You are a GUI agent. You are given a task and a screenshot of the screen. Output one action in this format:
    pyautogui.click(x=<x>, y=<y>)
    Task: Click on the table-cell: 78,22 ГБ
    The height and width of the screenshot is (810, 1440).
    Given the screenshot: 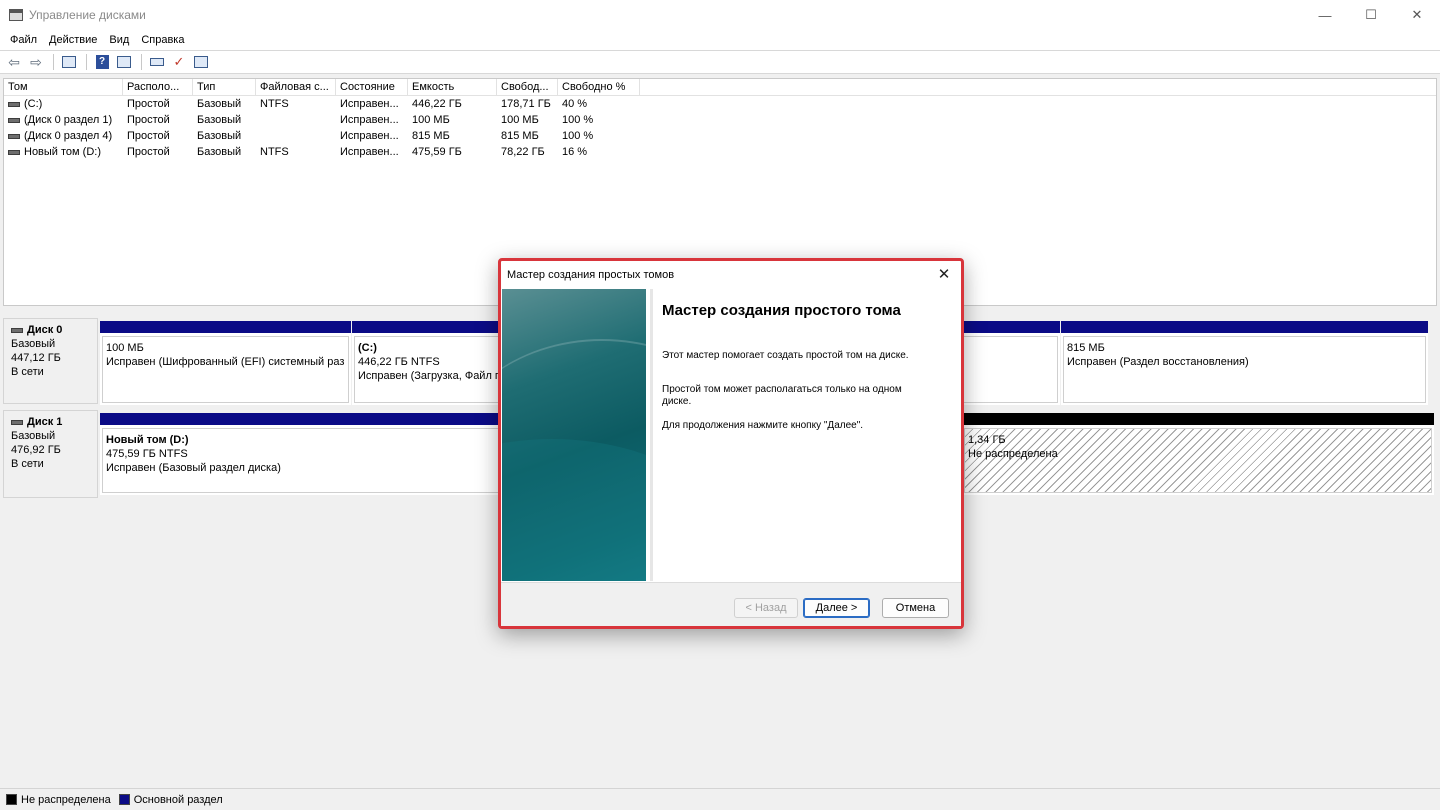 What is the action you would take?
    pyautogui.click(x=523, y=152)
    